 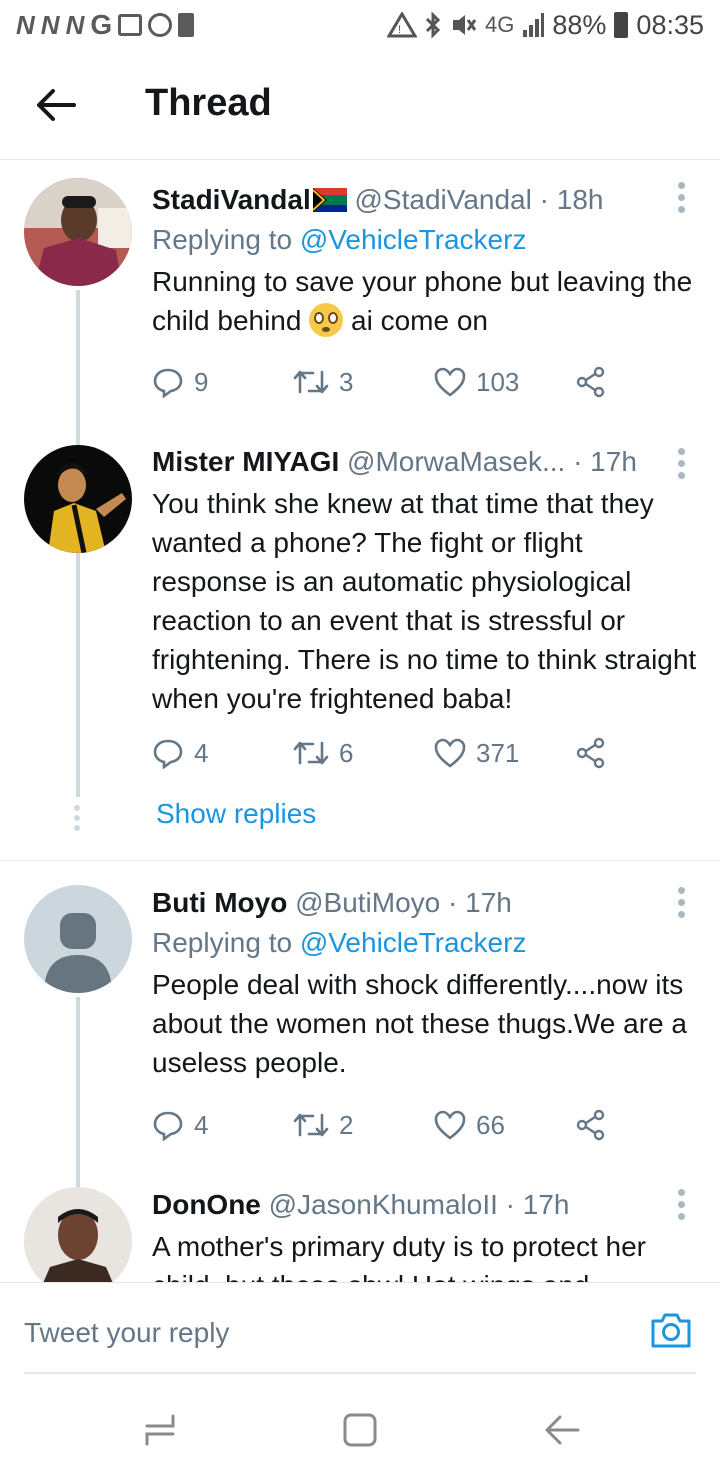 What do you see at coordinates (101, 24) in the screenshot?
I see `google-icon: G` at bounding box center [101, 24].